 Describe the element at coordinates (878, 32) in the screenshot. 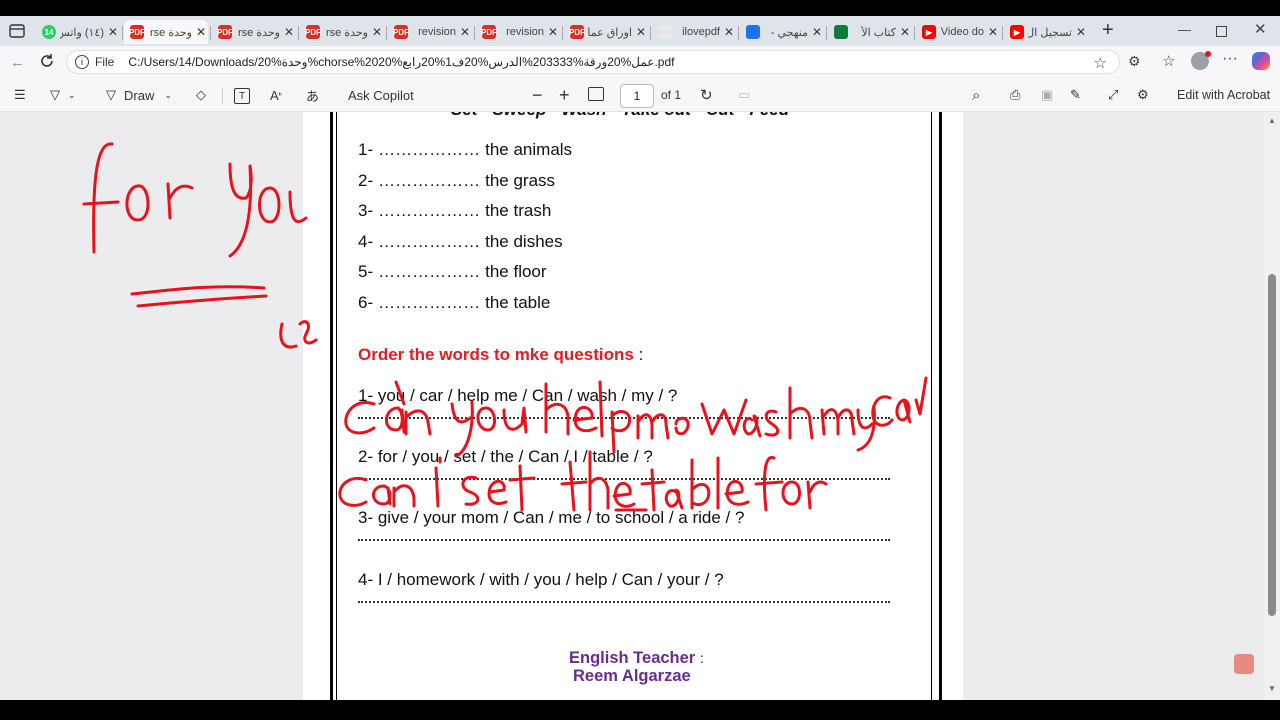

I see `tab-title: كتاب الأ` at that location.